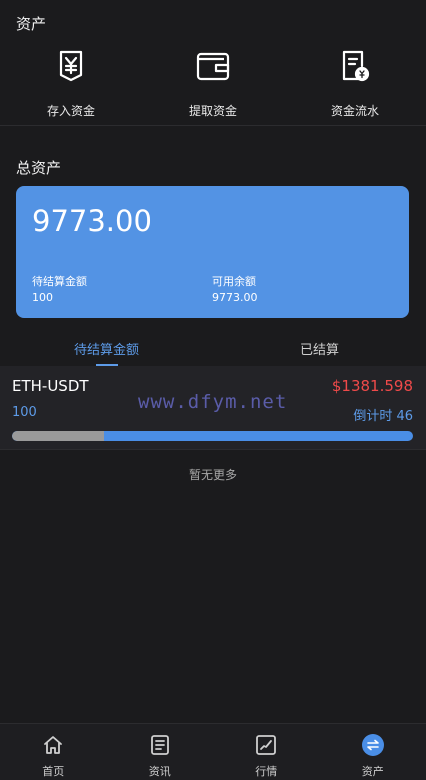 This screenshot has height=780, width=426. What do you see at coordinates (355, 66) in the screenshot?
I see `statement-icon` at bounding box center [355, 66].